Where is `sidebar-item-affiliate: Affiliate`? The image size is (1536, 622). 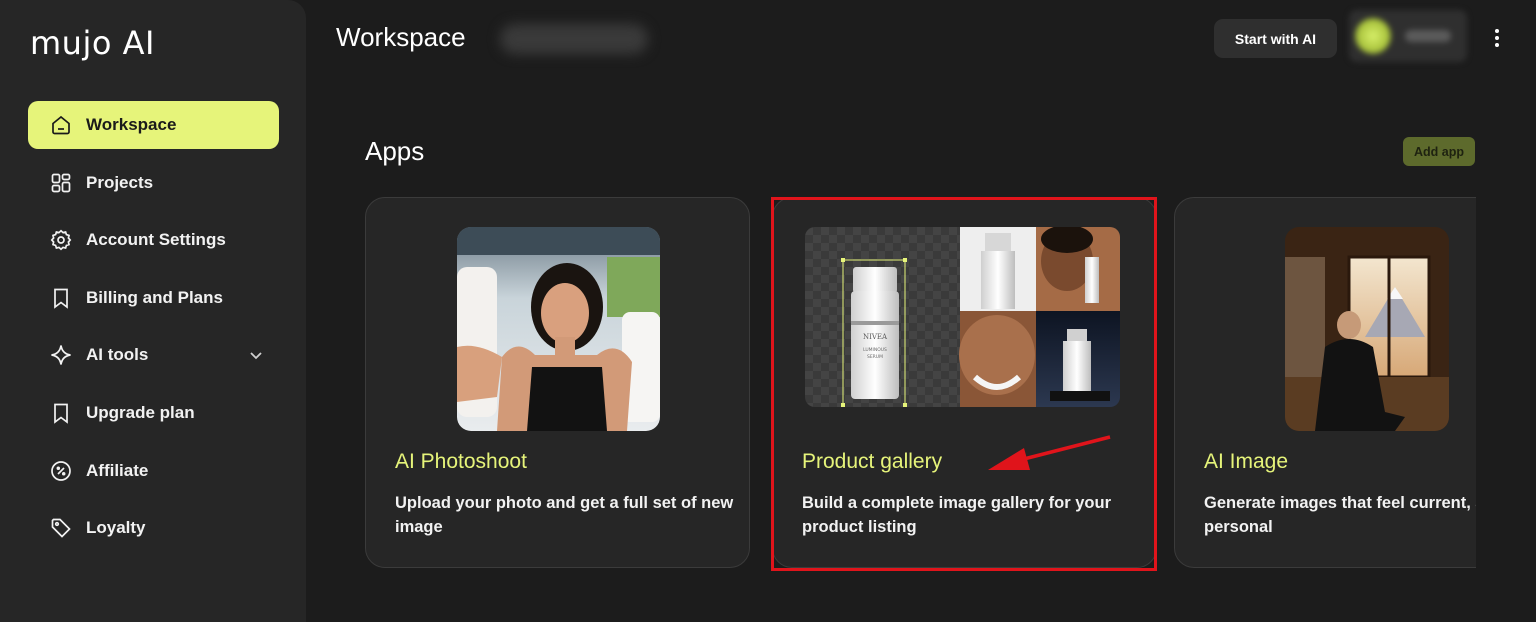
sidebar-item-affiliate: Affiliate is located at coordinates (153, 471).